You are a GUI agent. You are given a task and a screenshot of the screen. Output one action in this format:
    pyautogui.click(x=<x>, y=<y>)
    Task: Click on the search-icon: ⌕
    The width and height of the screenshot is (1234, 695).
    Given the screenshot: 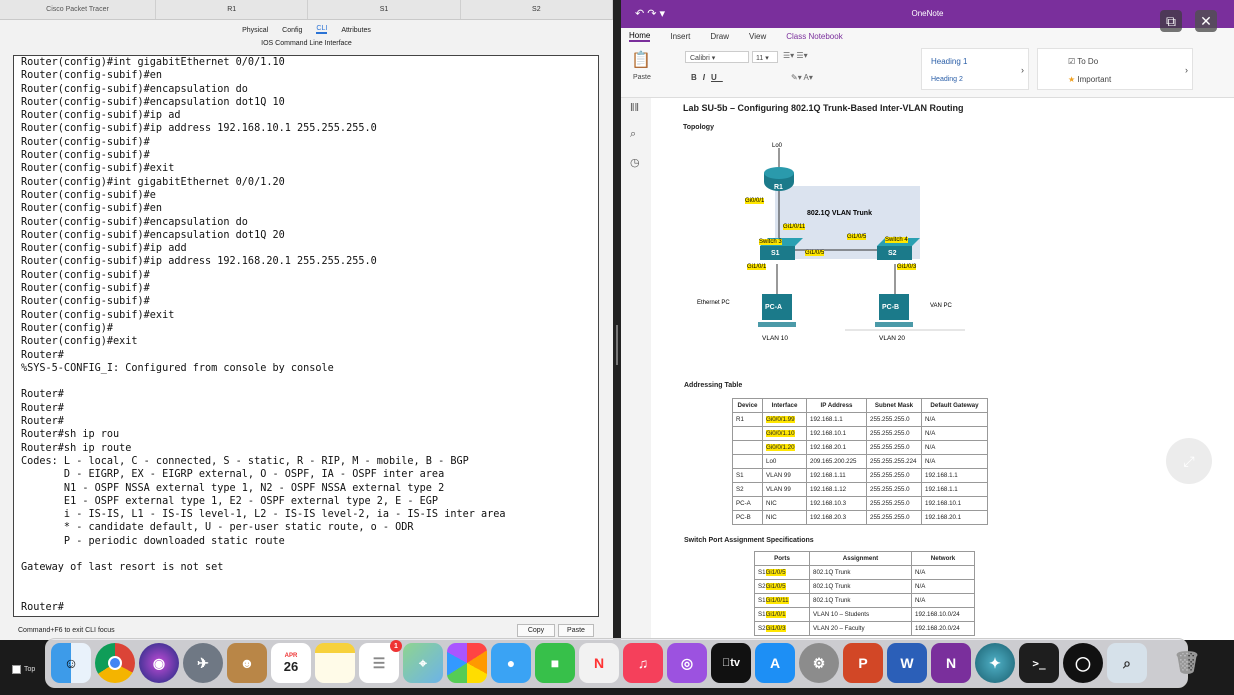 What is the action you would take?
    pyautogui.click(x=633, y=134)
    